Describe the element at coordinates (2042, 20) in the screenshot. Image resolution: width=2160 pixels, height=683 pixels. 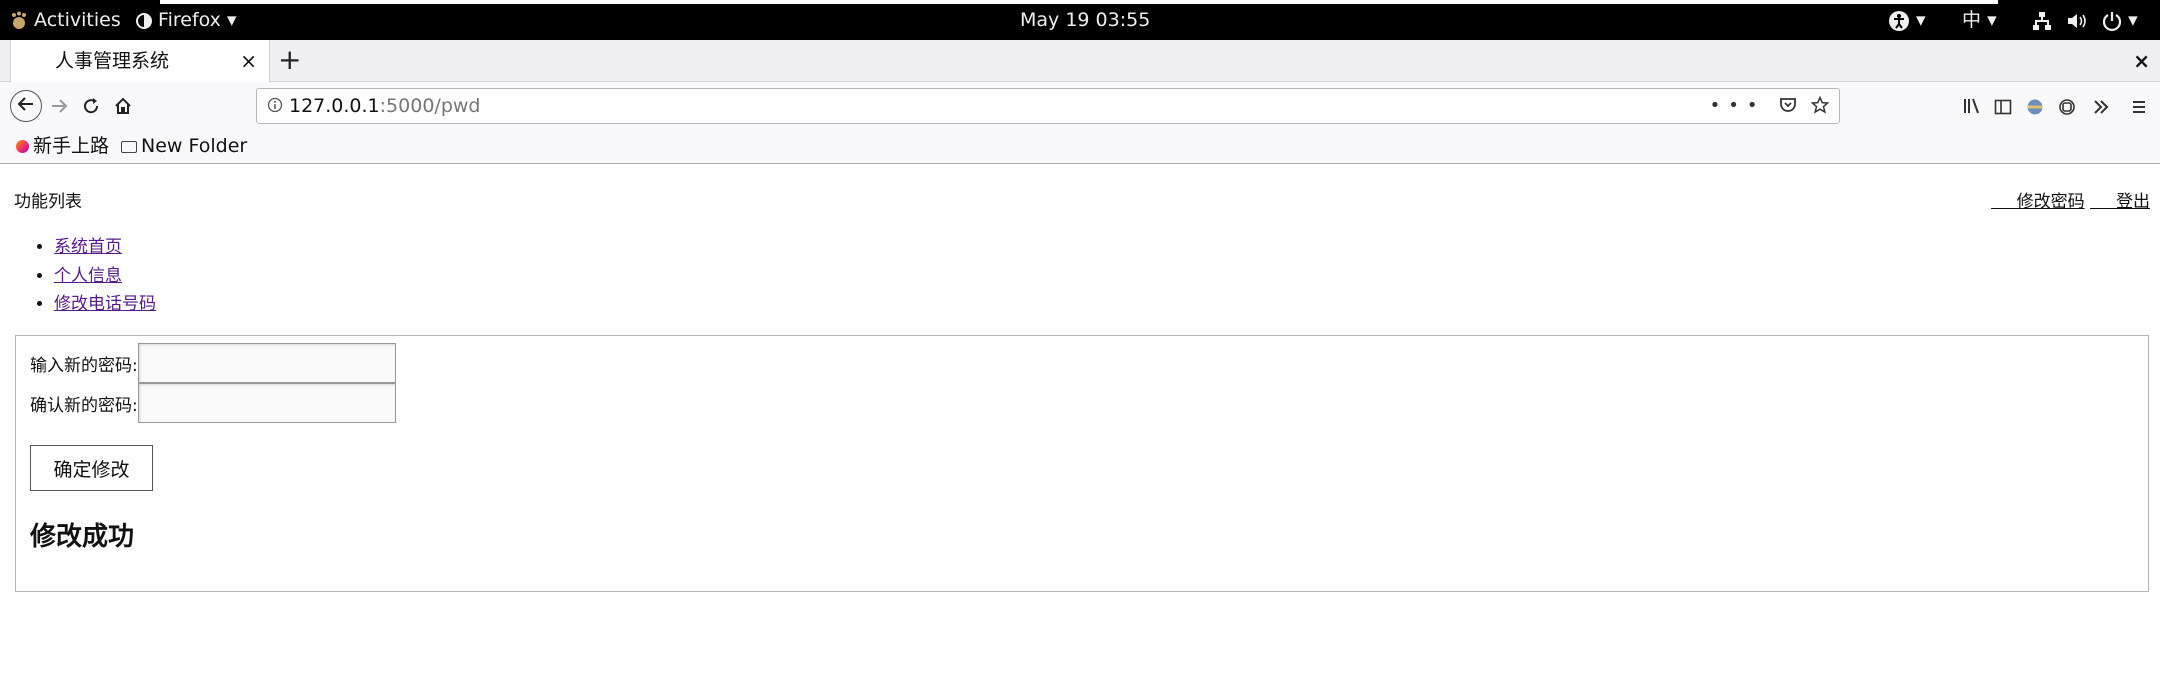
I see `network-icon` at that location.